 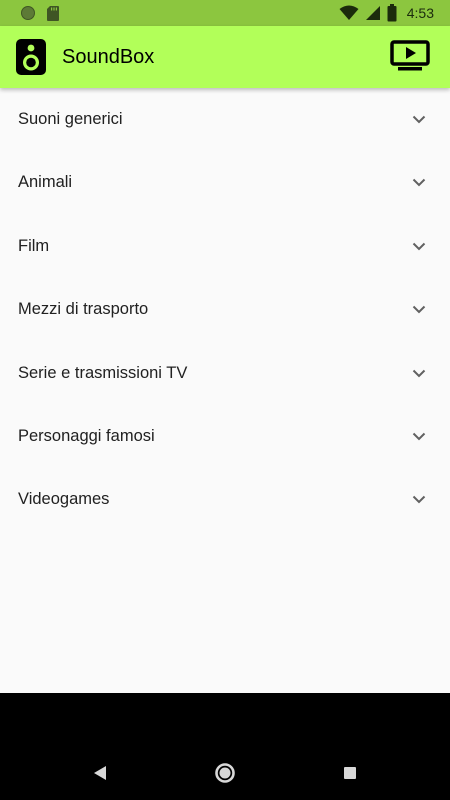 I want to click on status-system-icons: 4:53, so click(x=386, y=13).